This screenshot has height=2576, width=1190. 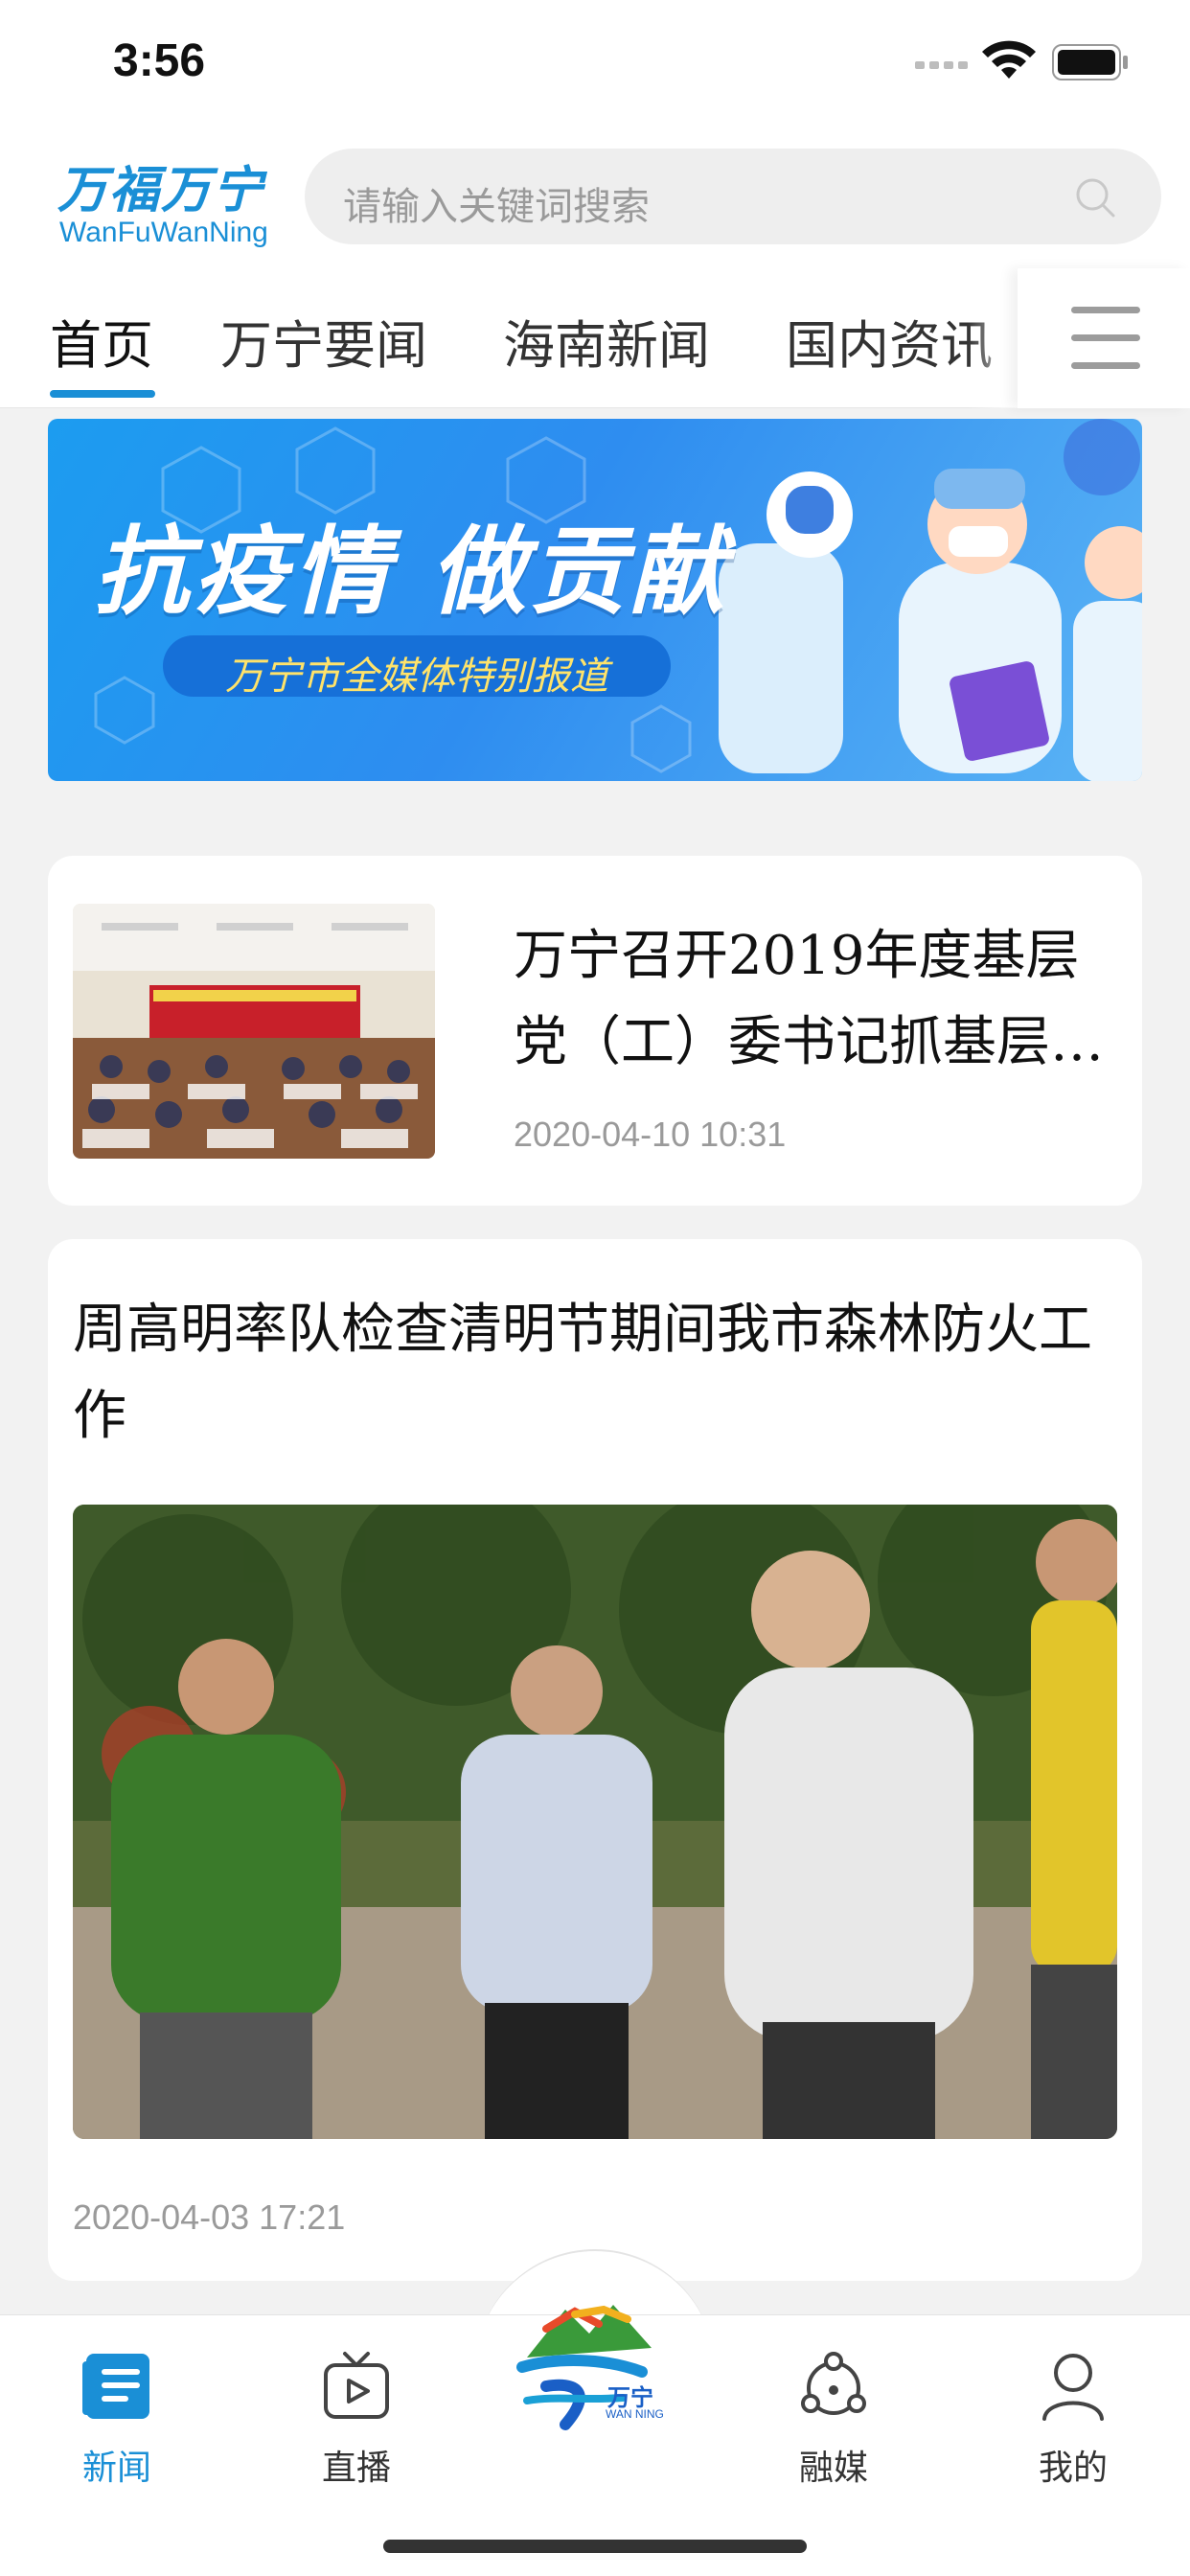 I want to click on banner-subtitle: 万宁市全媒体特别报道, so click(x=417, y=677).